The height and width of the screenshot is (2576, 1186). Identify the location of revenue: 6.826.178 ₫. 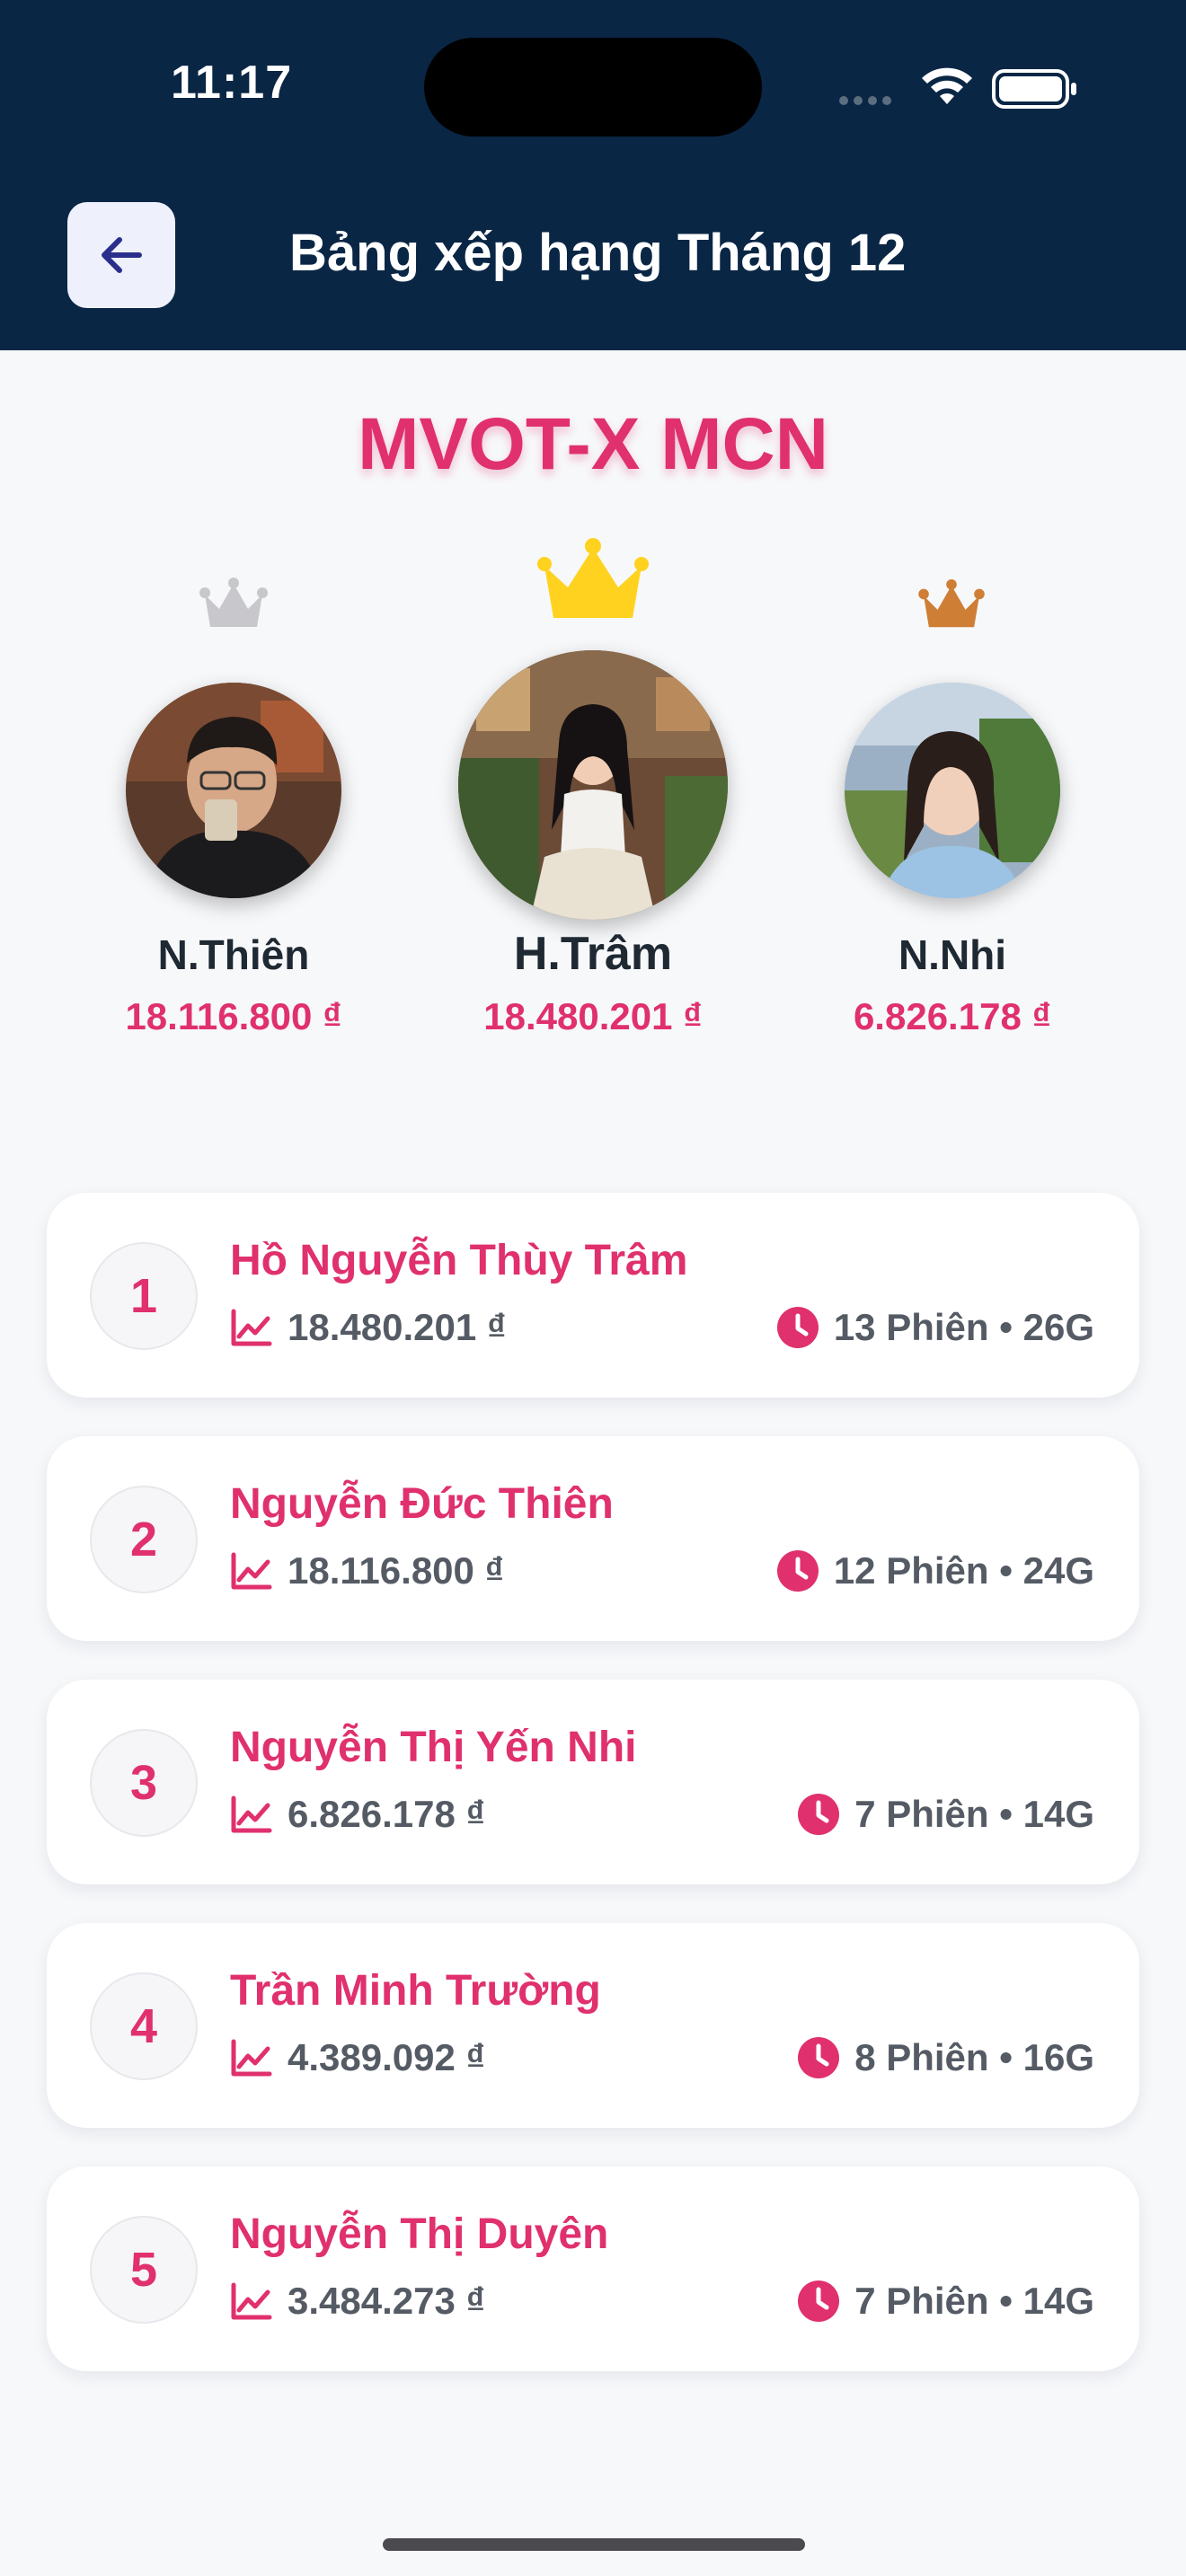
(357, 1814).